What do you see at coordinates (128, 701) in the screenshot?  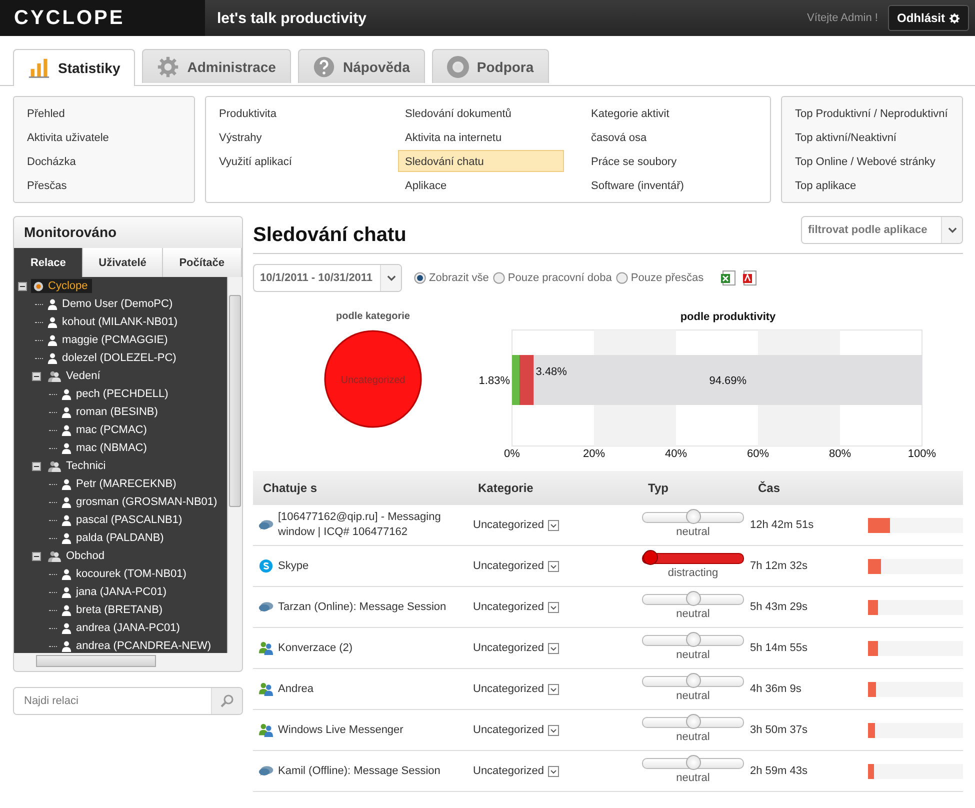 I see `search-box: Najdi relaci` at bounding box center [128, 701].